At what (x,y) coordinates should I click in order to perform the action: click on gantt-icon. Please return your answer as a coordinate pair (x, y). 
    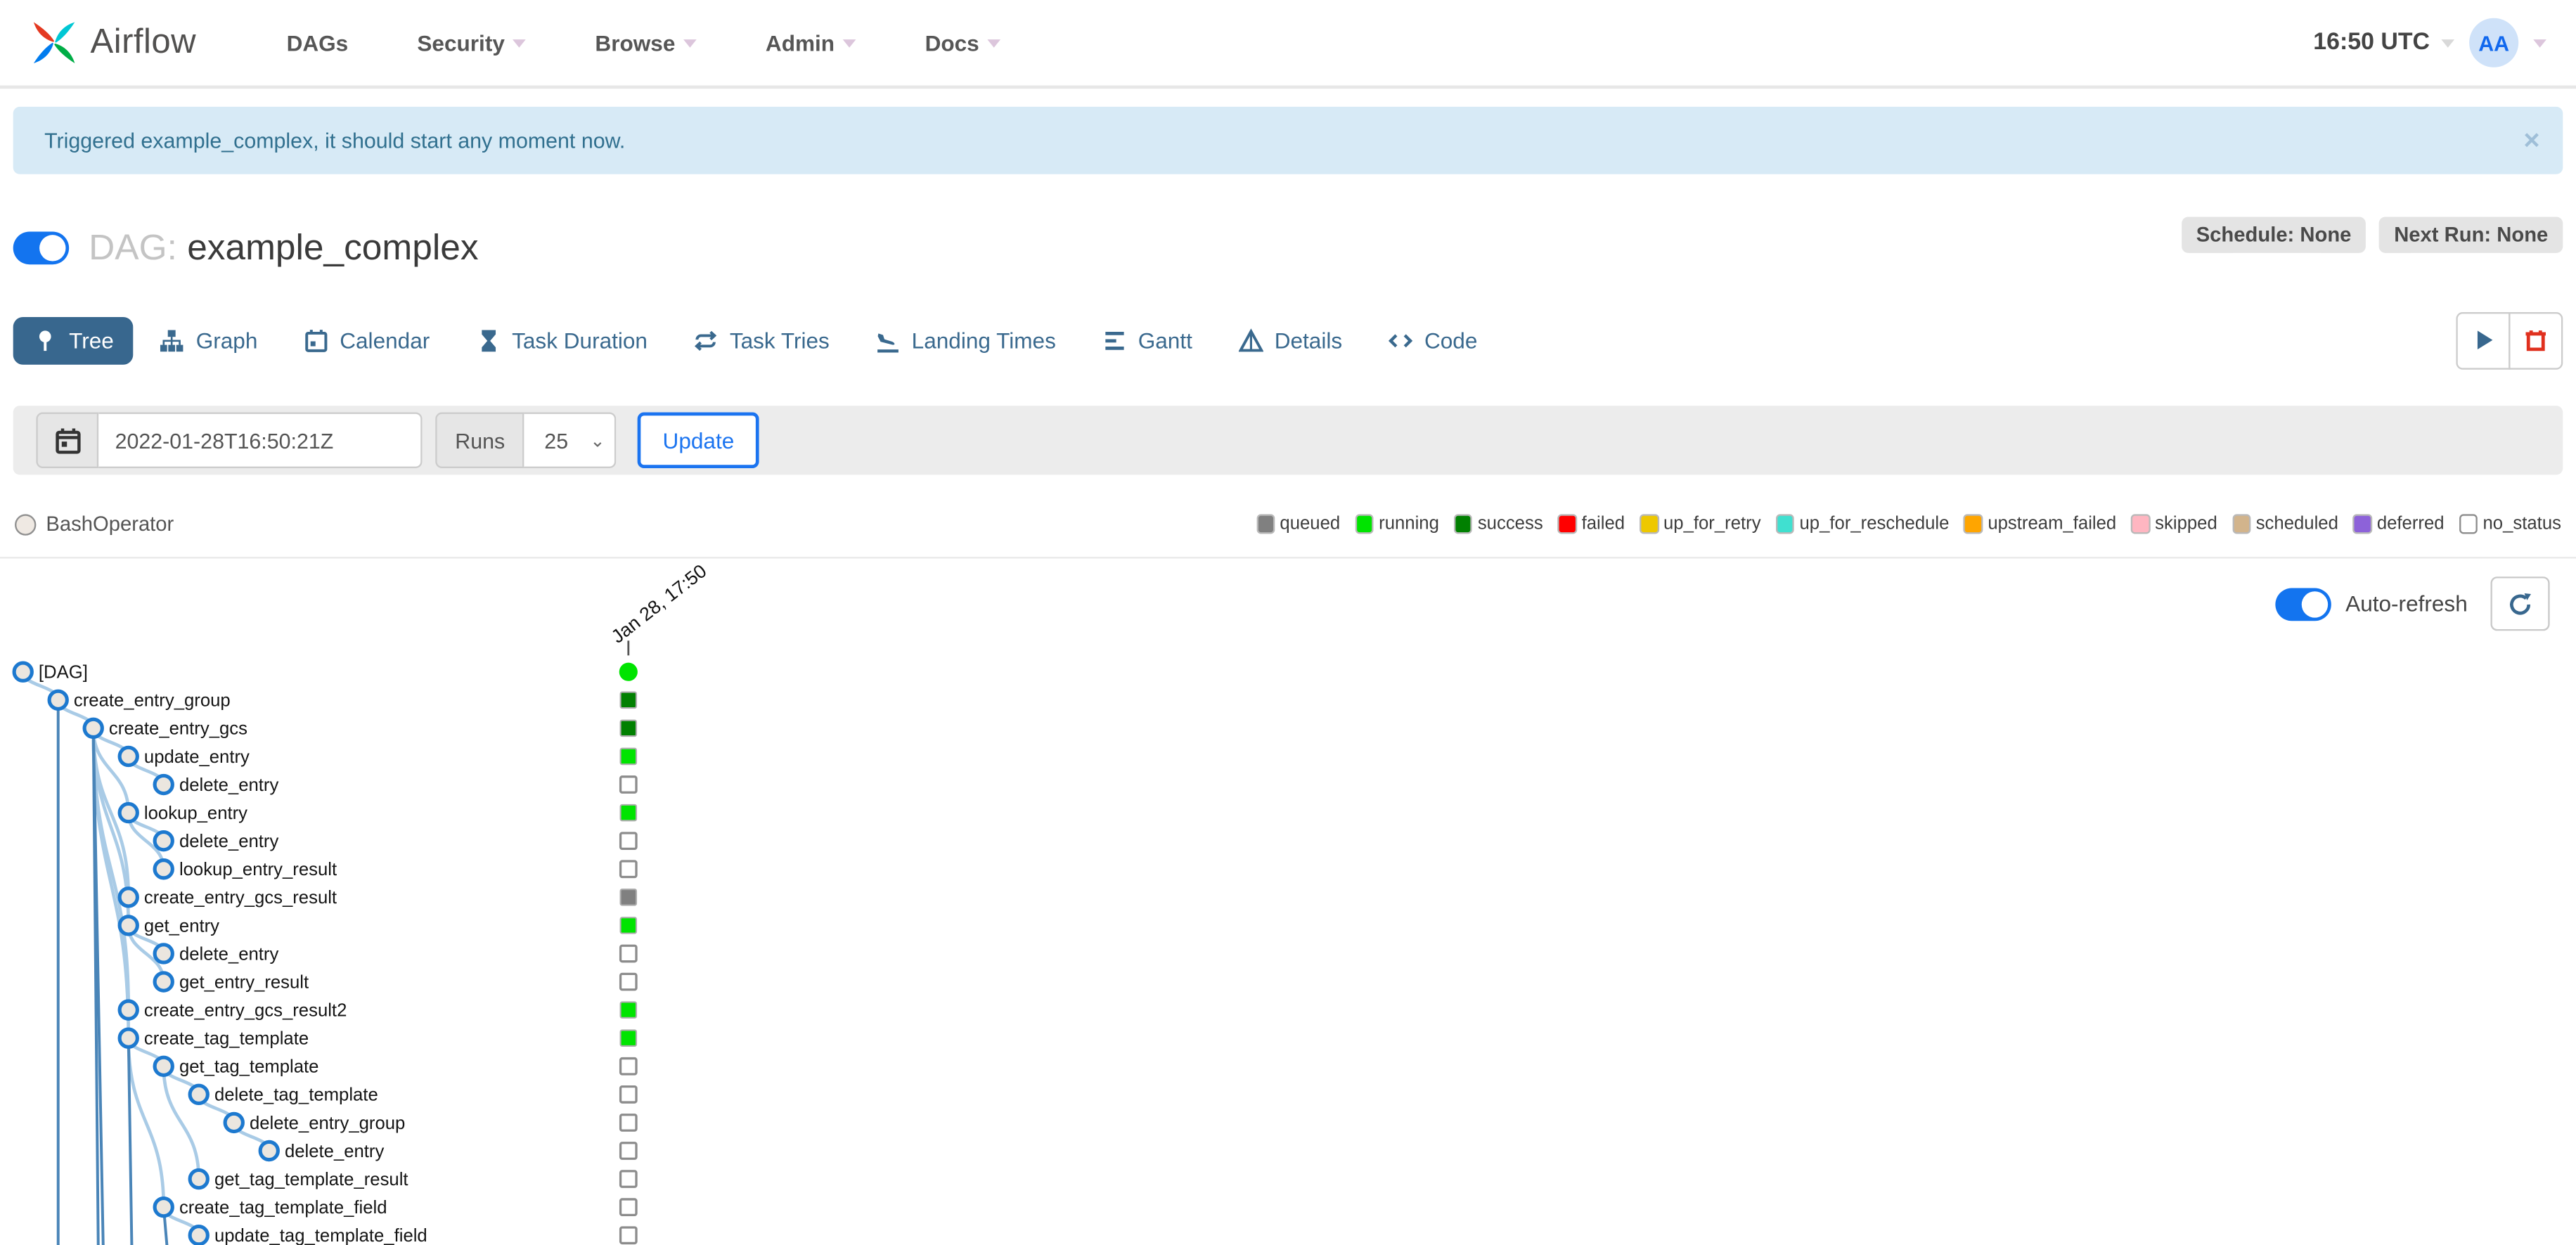
    Looking at the image, I should click on (1114, 339).